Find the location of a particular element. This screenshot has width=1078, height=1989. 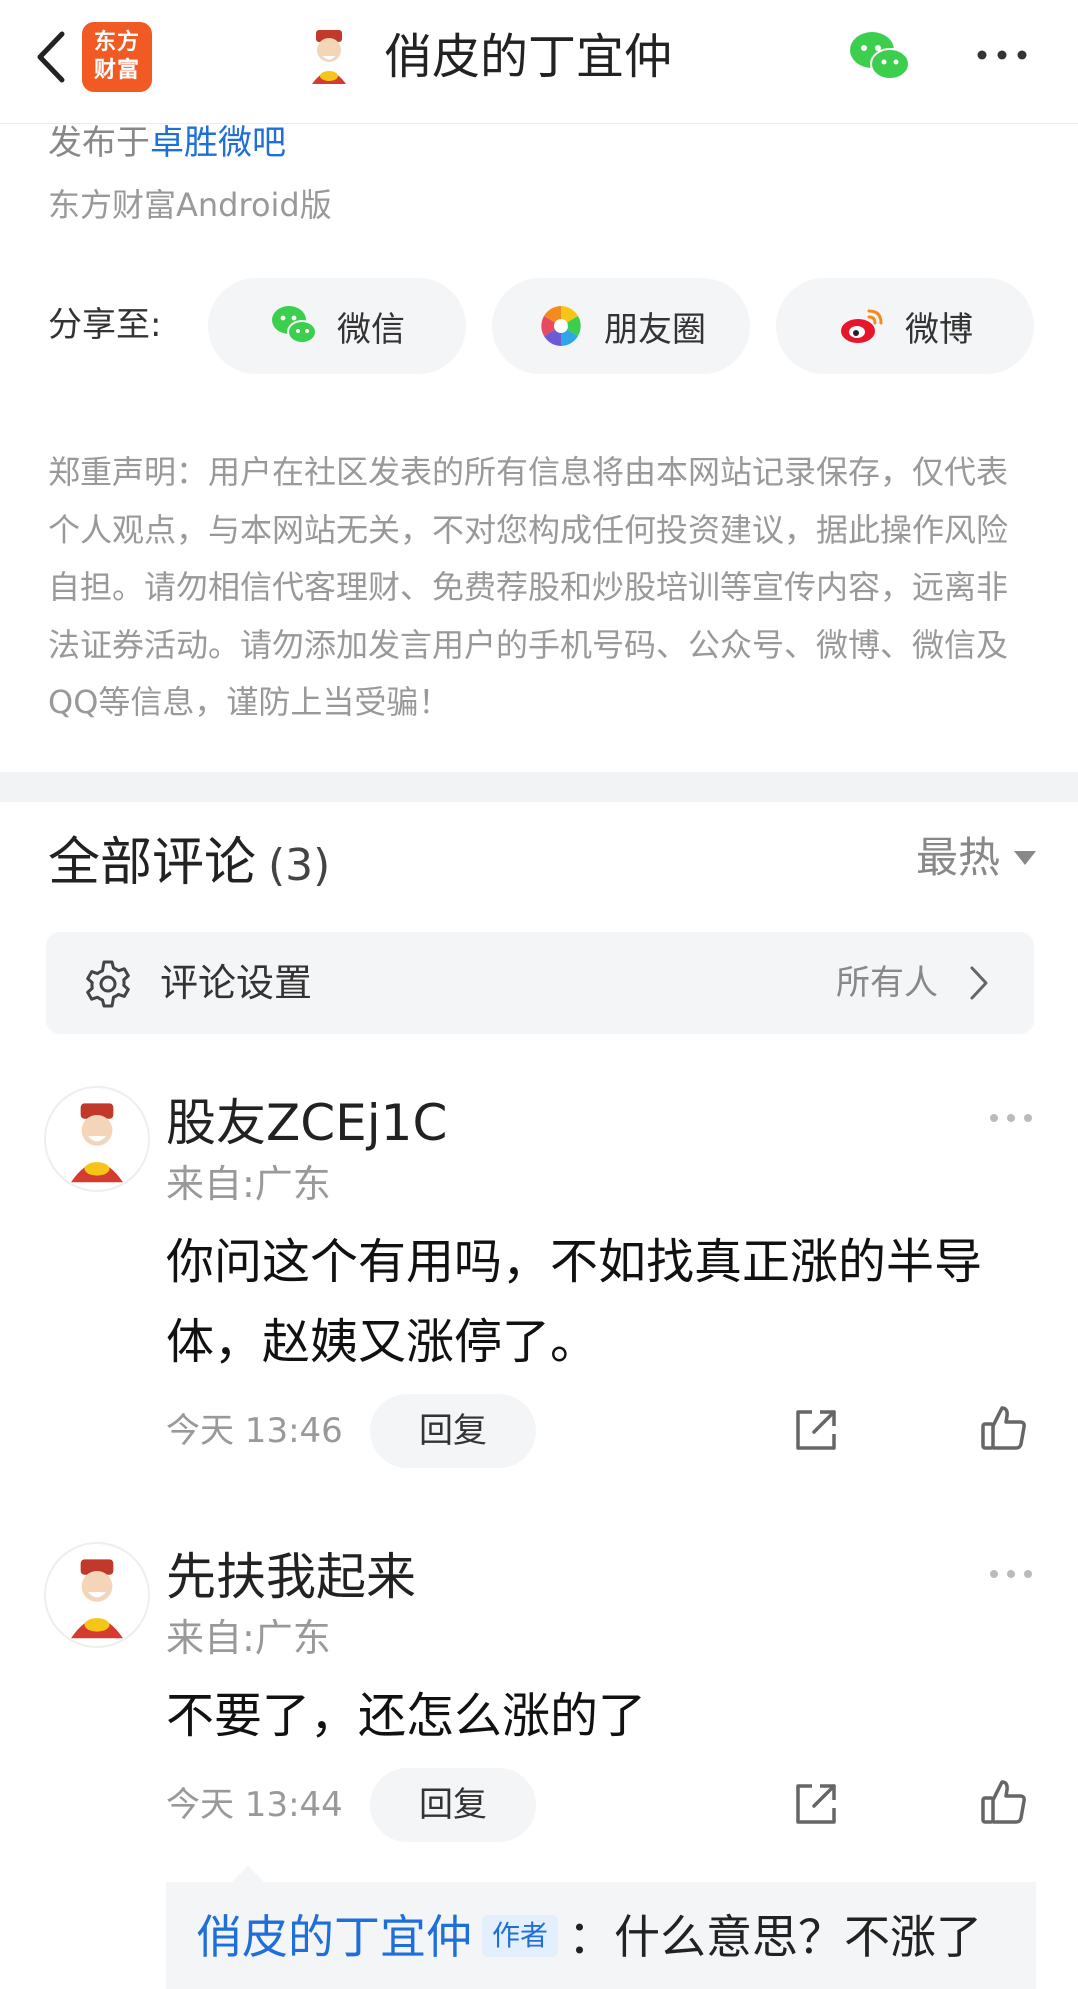

comments-title: 全部评论 is located at coordinates (152, 863).